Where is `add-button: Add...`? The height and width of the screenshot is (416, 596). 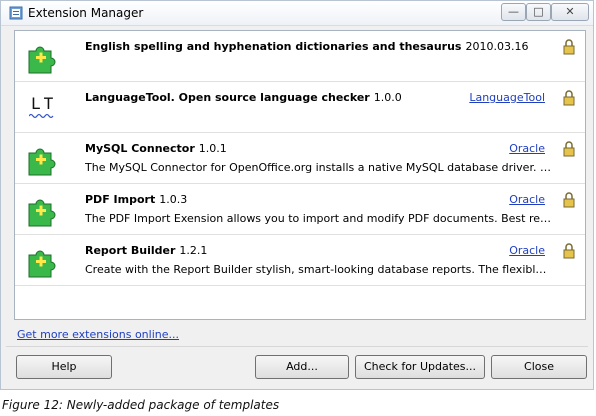 add-button: Add... is located at coordinates (302, 367).